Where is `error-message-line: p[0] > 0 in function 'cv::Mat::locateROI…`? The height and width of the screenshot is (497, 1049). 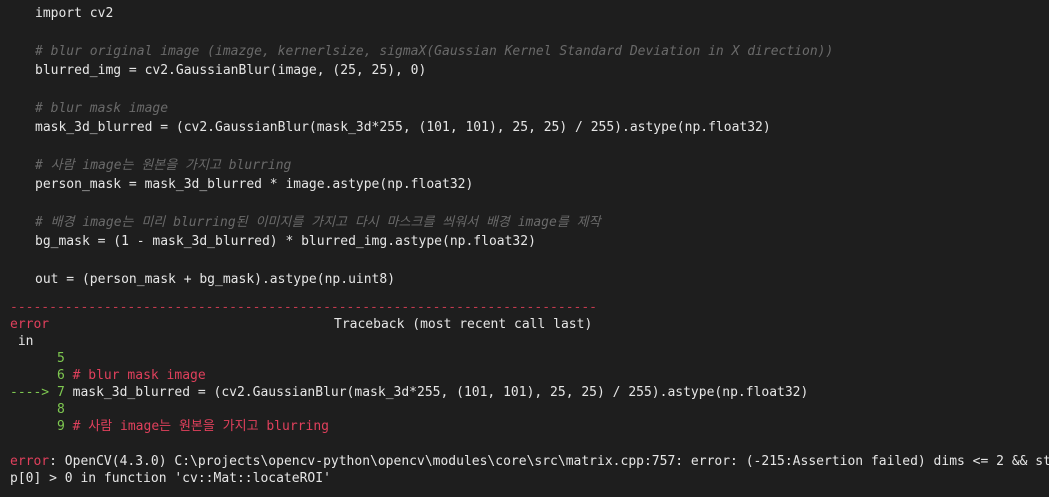
error-message-line: p[0] > 0 in function 'cv::Mat::locateROI… is located at coordinates (170, 478).